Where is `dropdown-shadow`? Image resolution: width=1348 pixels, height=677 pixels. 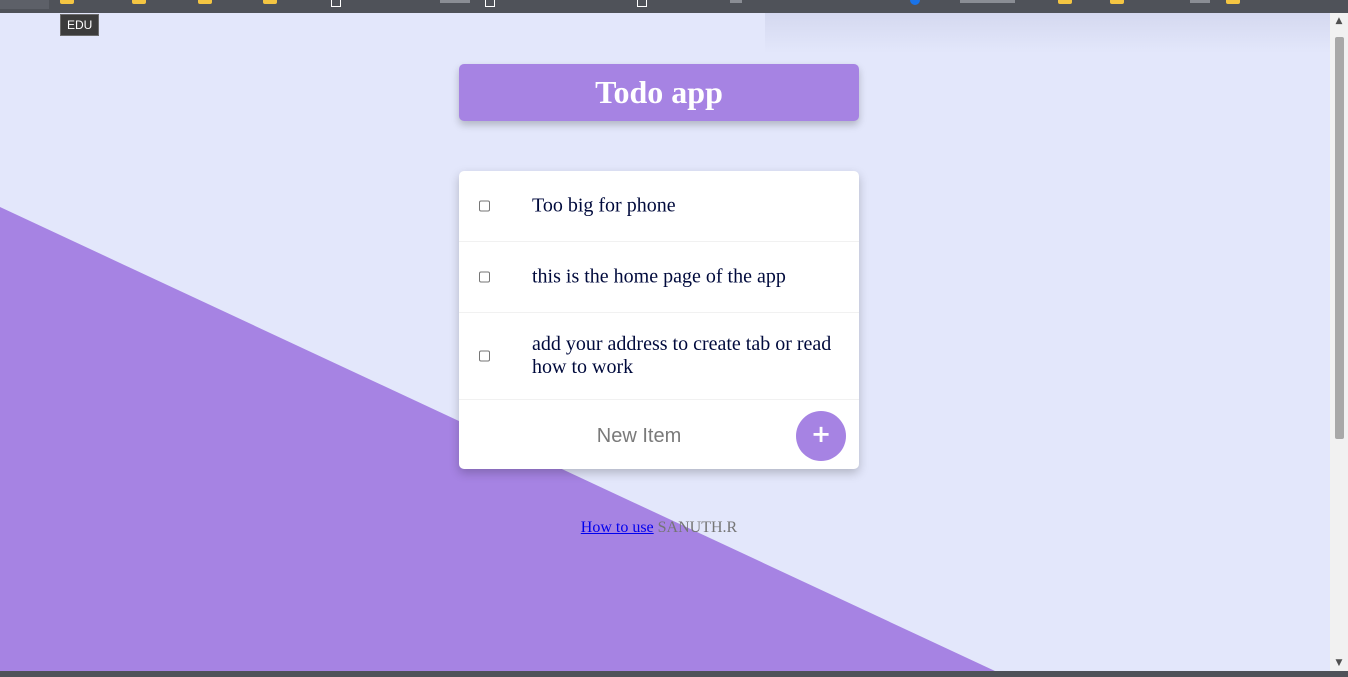 dropdown-shadow is located at coordinates (1047, 33).